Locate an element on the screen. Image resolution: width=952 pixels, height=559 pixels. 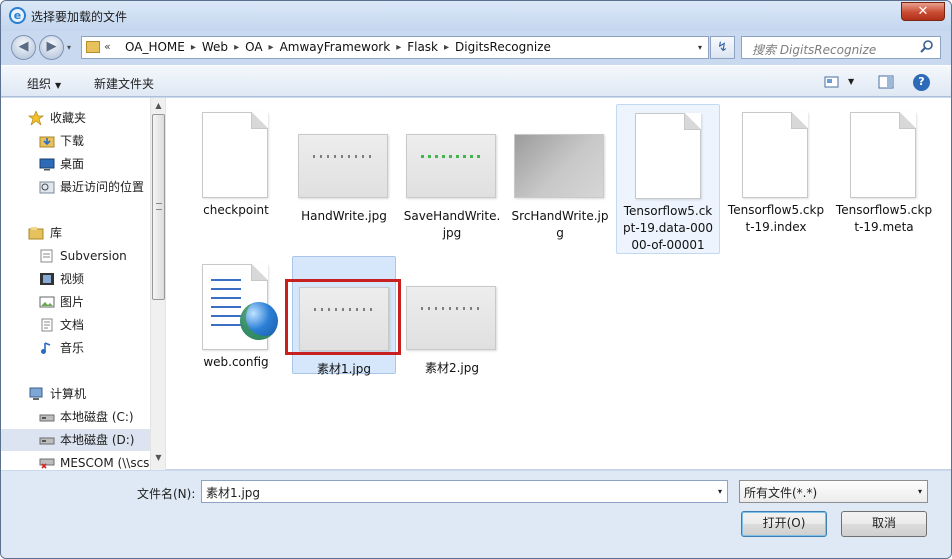
breadcrumb-item: AmwayFramework is located at coordinates (335, 47).